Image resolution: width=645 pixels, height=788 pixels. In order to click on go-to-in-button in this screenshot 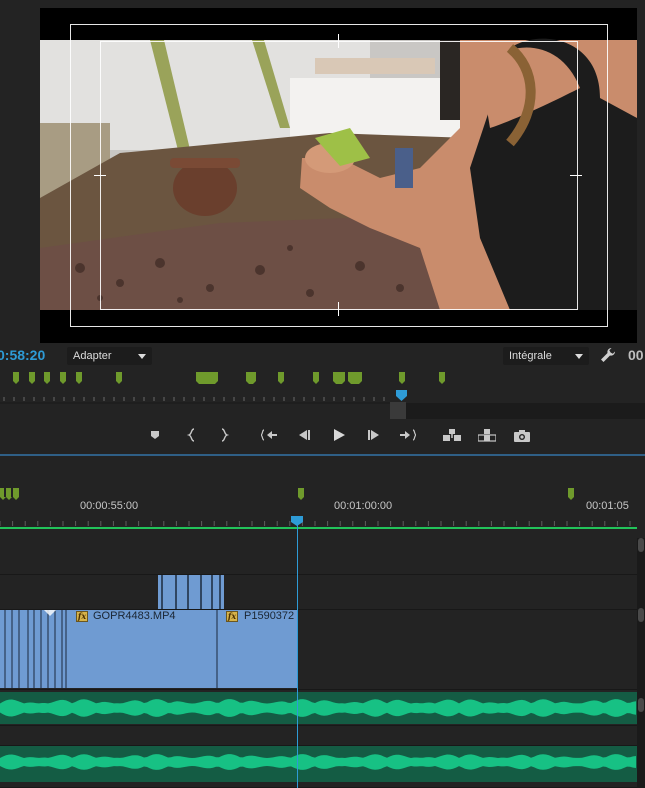, I will do `click(269, 435)`.